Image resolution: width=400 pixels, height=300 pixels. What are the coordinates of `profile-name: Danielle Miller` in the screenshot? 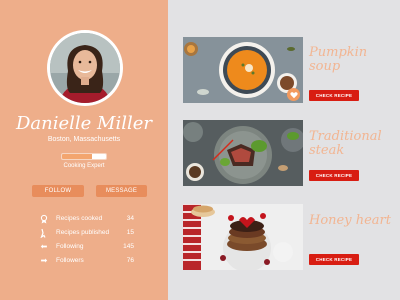 It's located at (83, 123).